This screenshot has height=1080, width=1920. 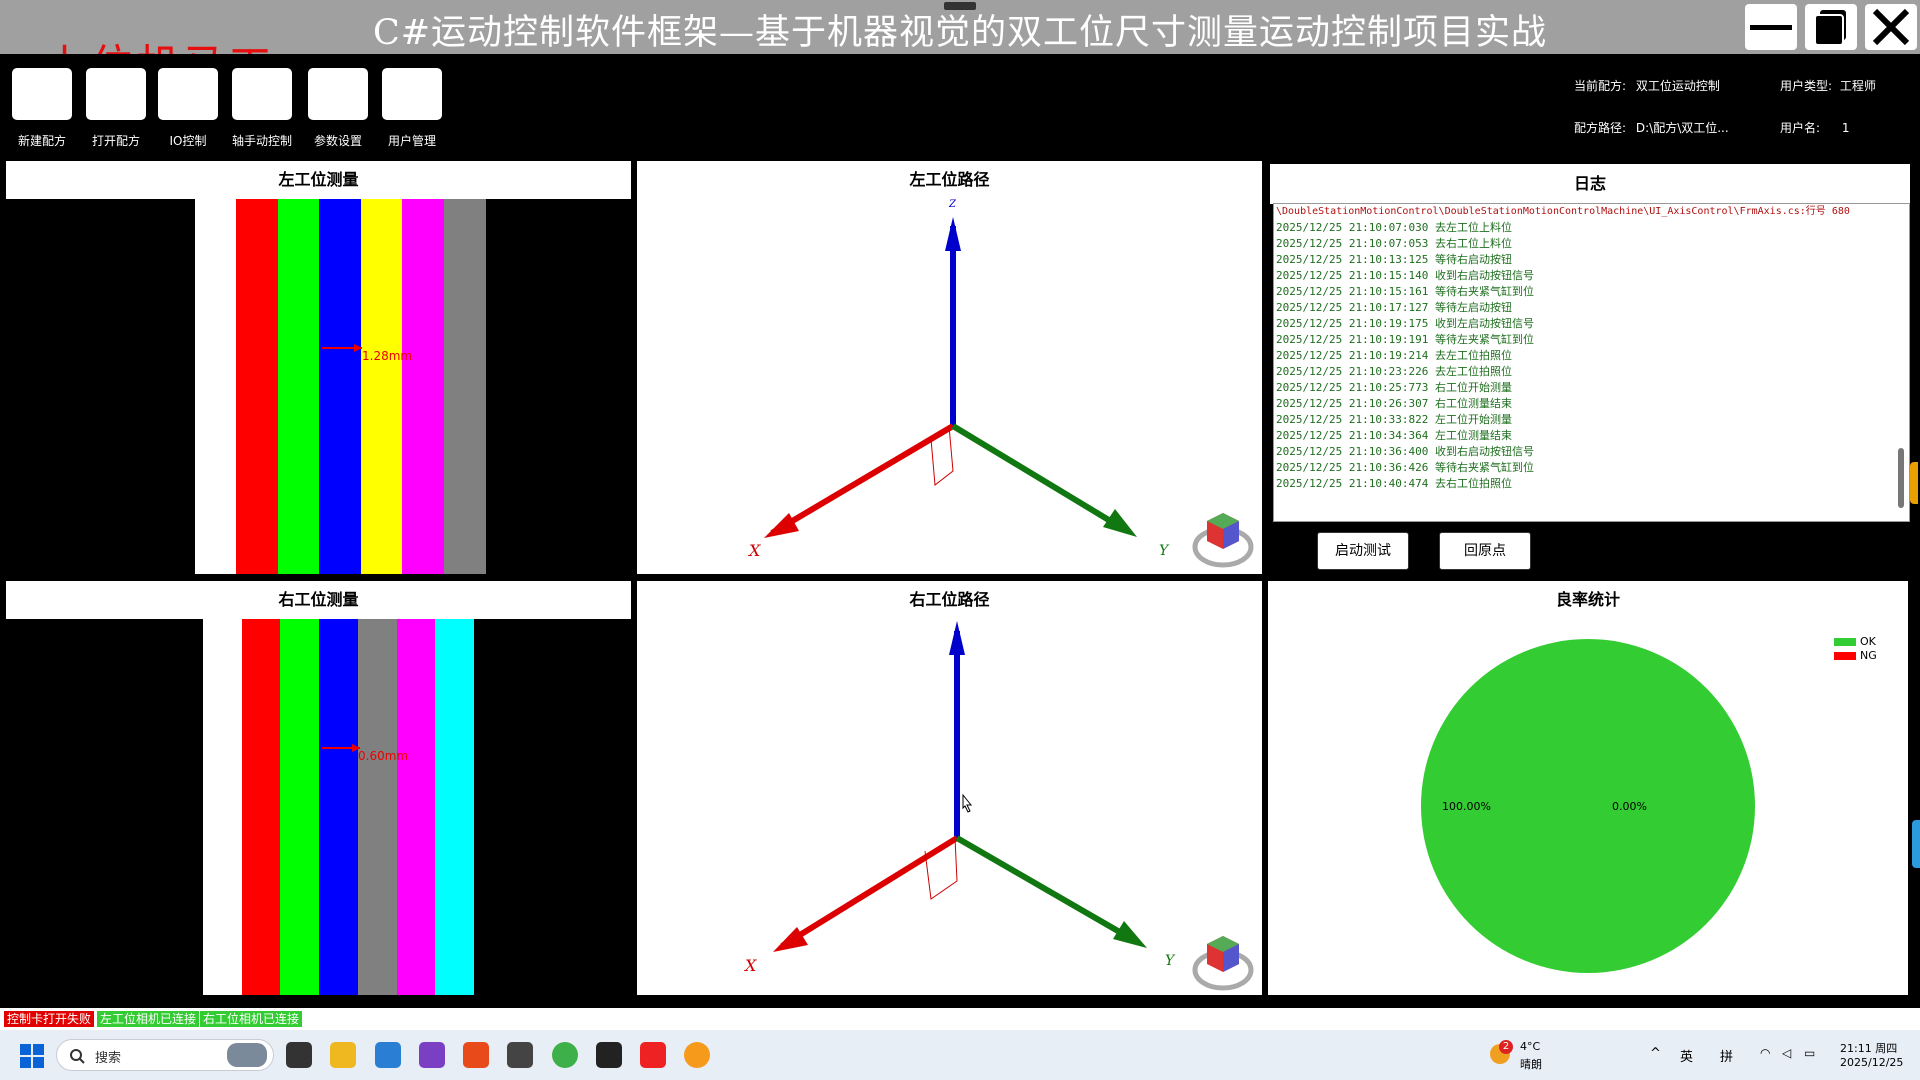 What do you see at coordinates (1686, 1055) in the screenshot?
I see `ime-lang: 英` at bounding box center [1686, 1055].